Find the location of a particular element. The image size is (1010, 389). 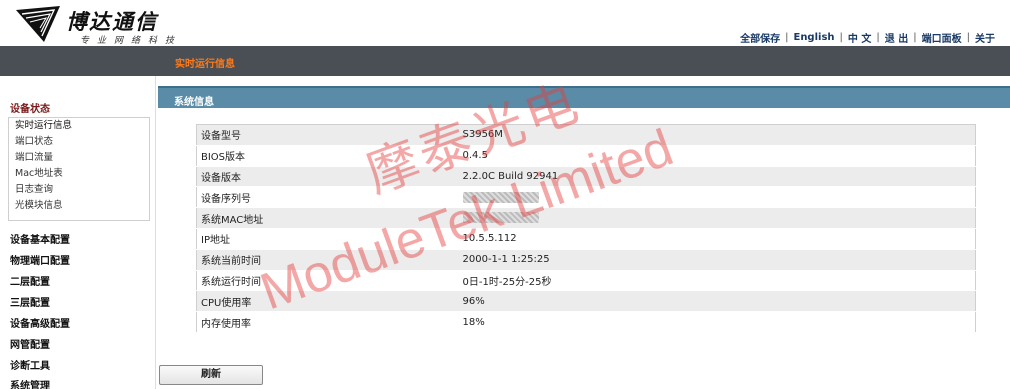

logout-link: 退 出 is located at coordinates (896, 37).